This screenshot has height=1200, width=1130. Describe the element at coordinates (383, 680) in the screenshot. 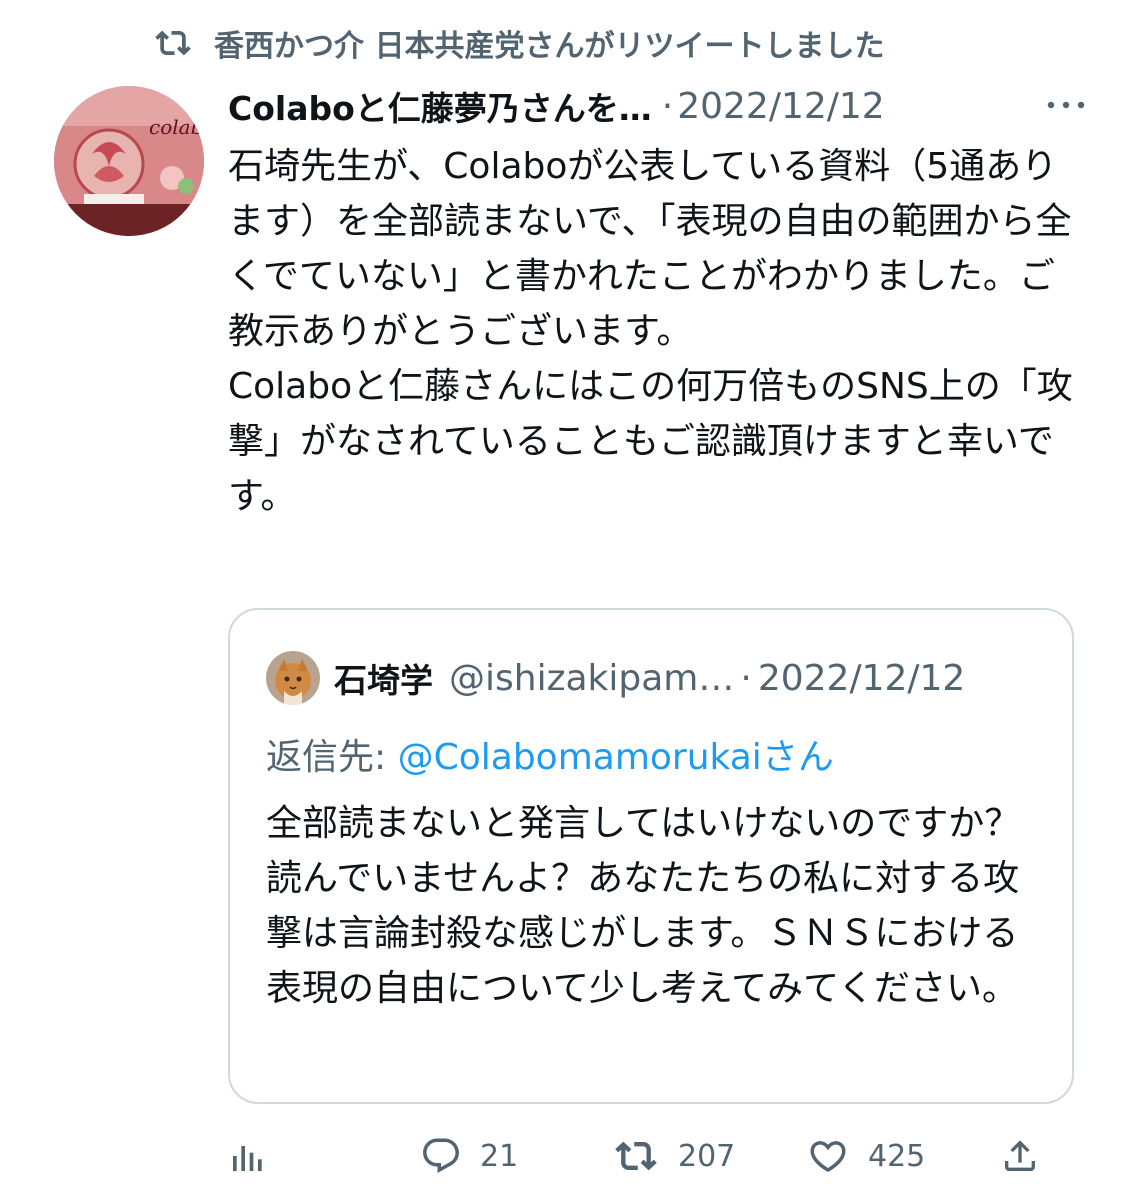

I see `quoted-author-name: 石埼学` at that location.